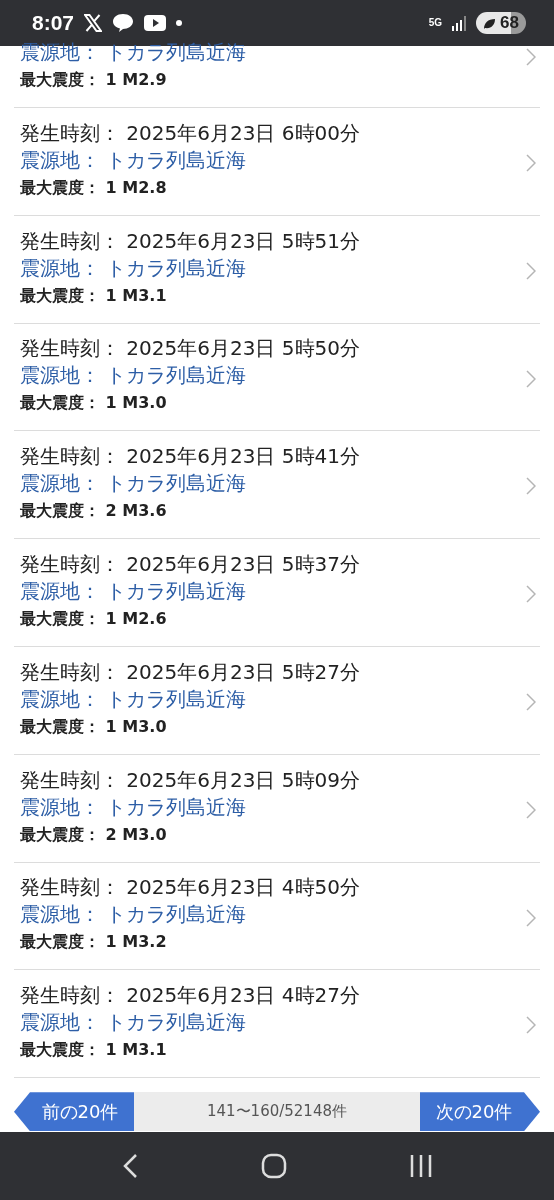 This screenshot has width=554, height=1200. Describe the element at coordinates (93, 187) in the screenshot. I see `max-intensity-text: 最大震度： 1 M2.8` at that location.